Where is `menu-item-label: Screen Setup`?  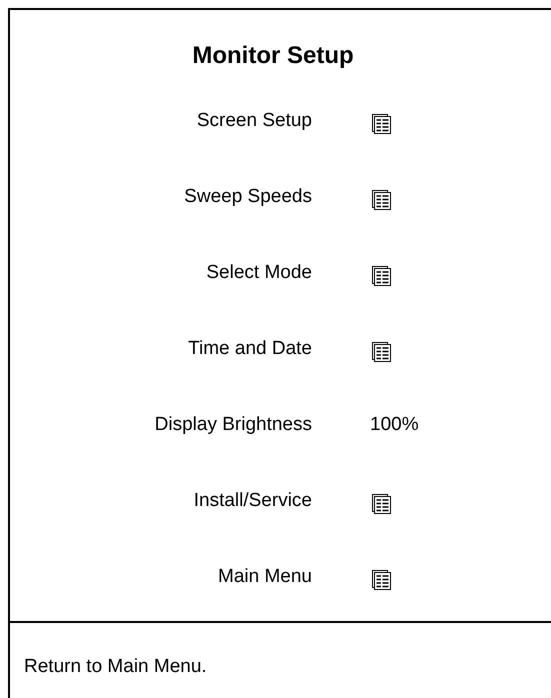
menu-item-label: Screen Setup is located at coordinates (161, 121).